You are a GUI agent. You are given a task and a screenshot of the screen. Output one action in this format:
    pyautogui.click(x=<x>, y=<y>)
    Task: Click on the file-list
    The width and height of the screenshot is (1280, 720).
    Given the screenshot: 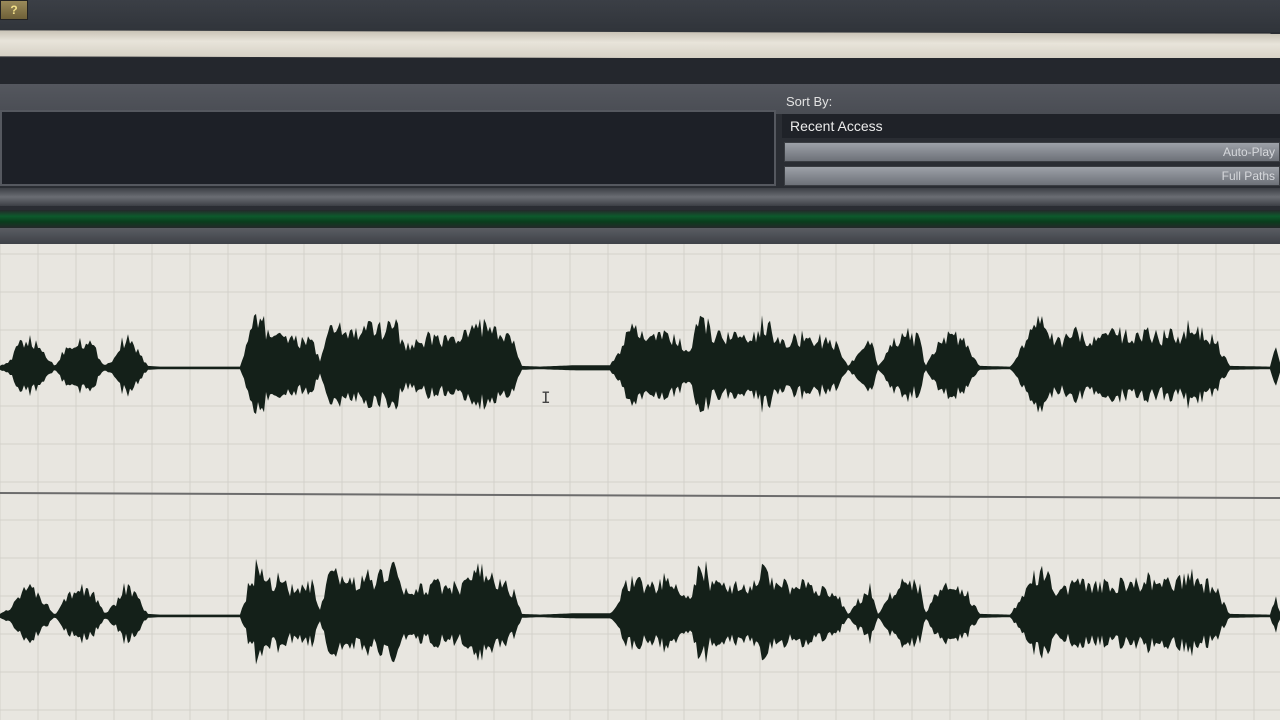 What is the action you would take?
    pyautogui.click(x=388, y=148)
    